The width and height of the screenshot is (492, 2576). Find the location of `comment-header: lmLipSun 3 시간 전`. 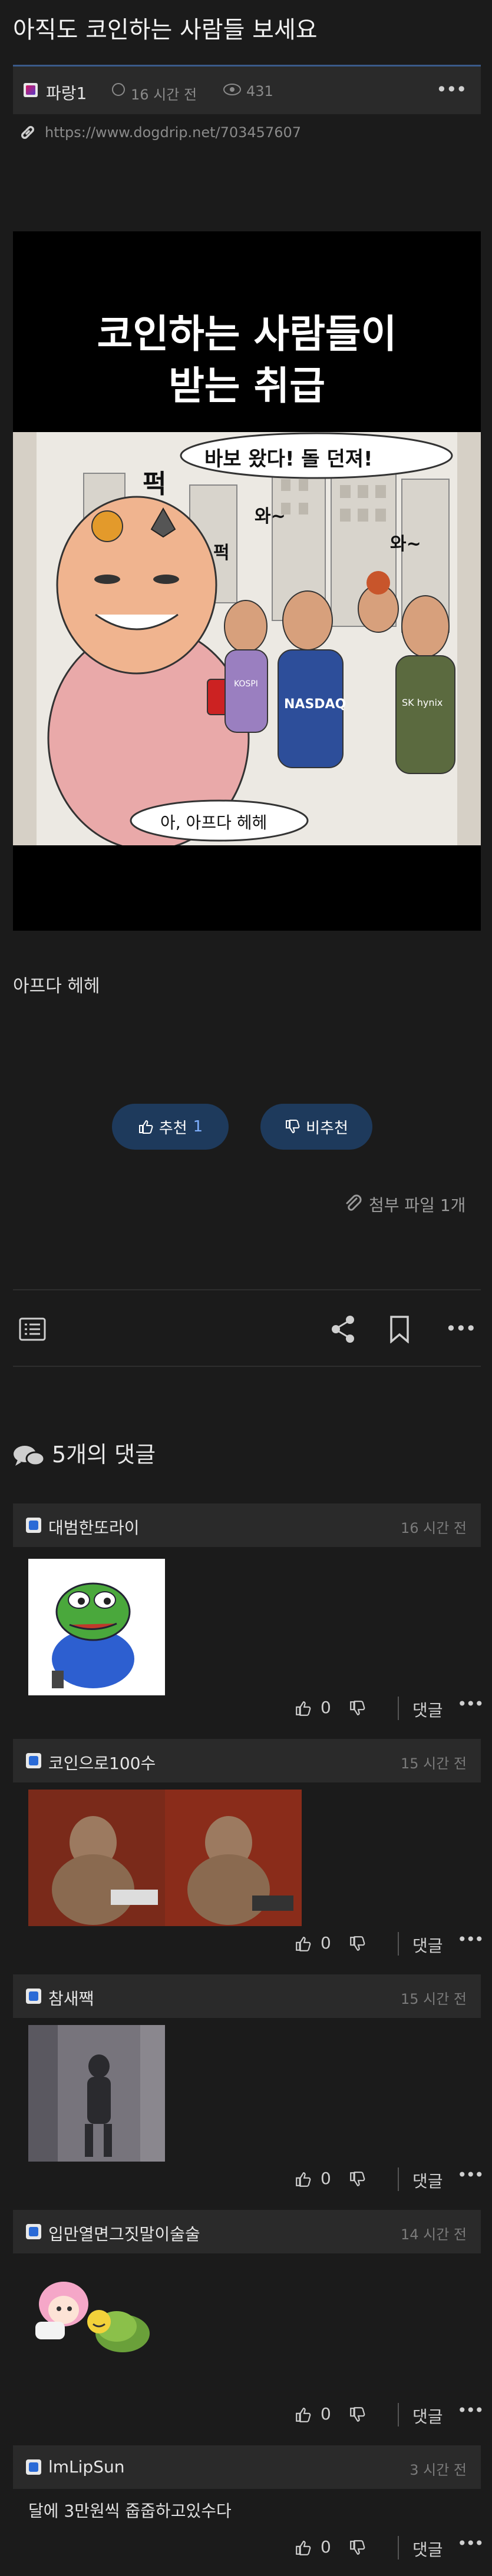

comment-header: lmLipSun 3 시간 전 is located at coordinates (247, 2467).